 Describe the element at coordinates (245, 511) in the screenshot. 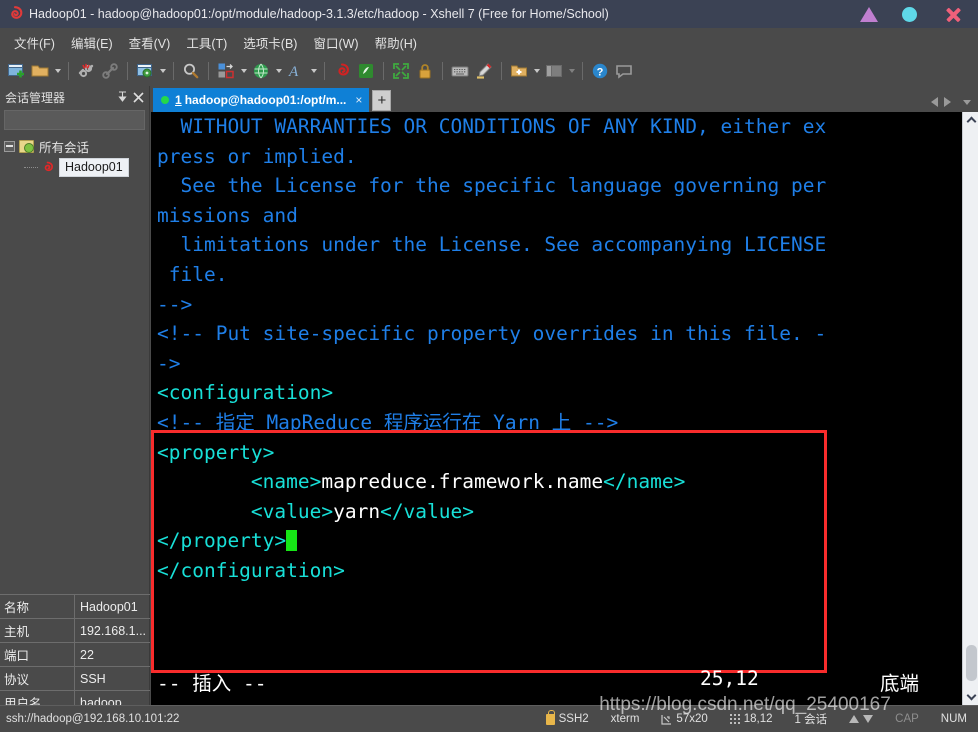

I see `terminal-span: <value>` at that location.